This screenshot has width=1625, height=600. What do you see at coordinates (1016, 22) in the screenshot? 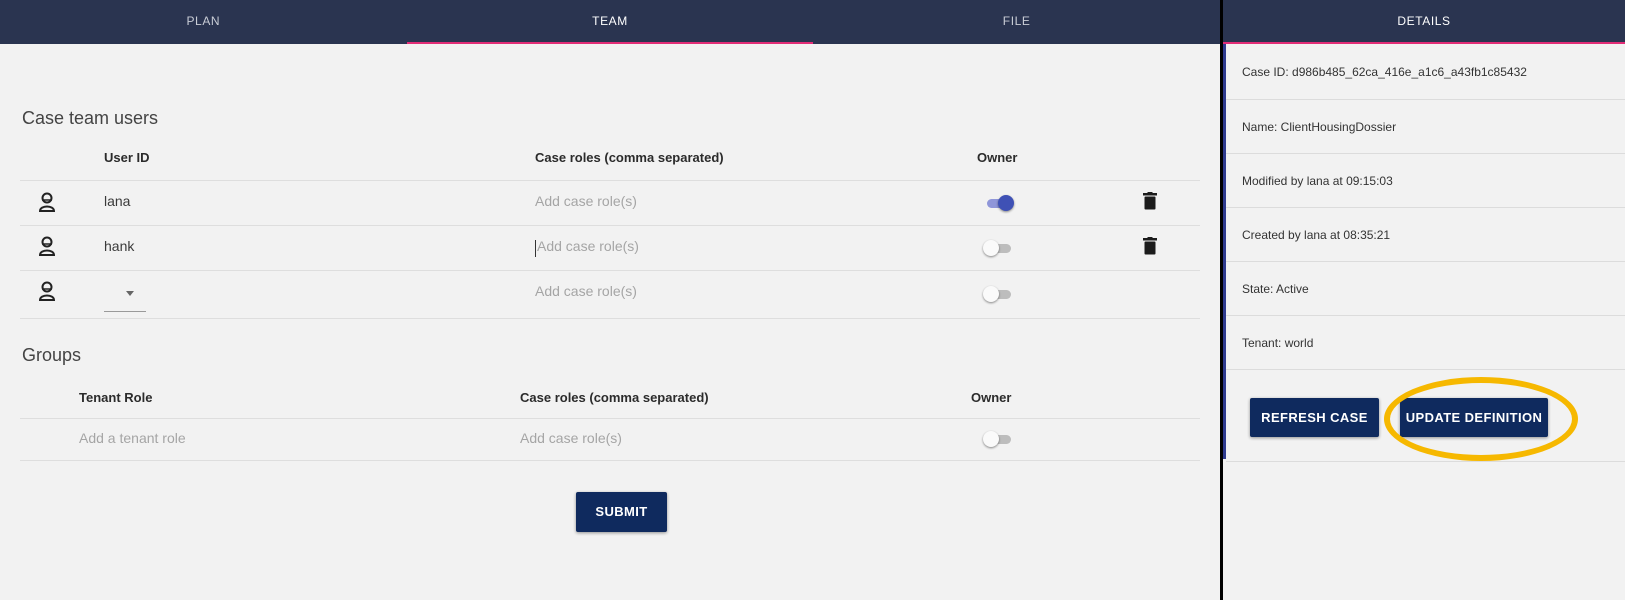
I see `tab-file: FILE` at bounding box center [1016, 22].